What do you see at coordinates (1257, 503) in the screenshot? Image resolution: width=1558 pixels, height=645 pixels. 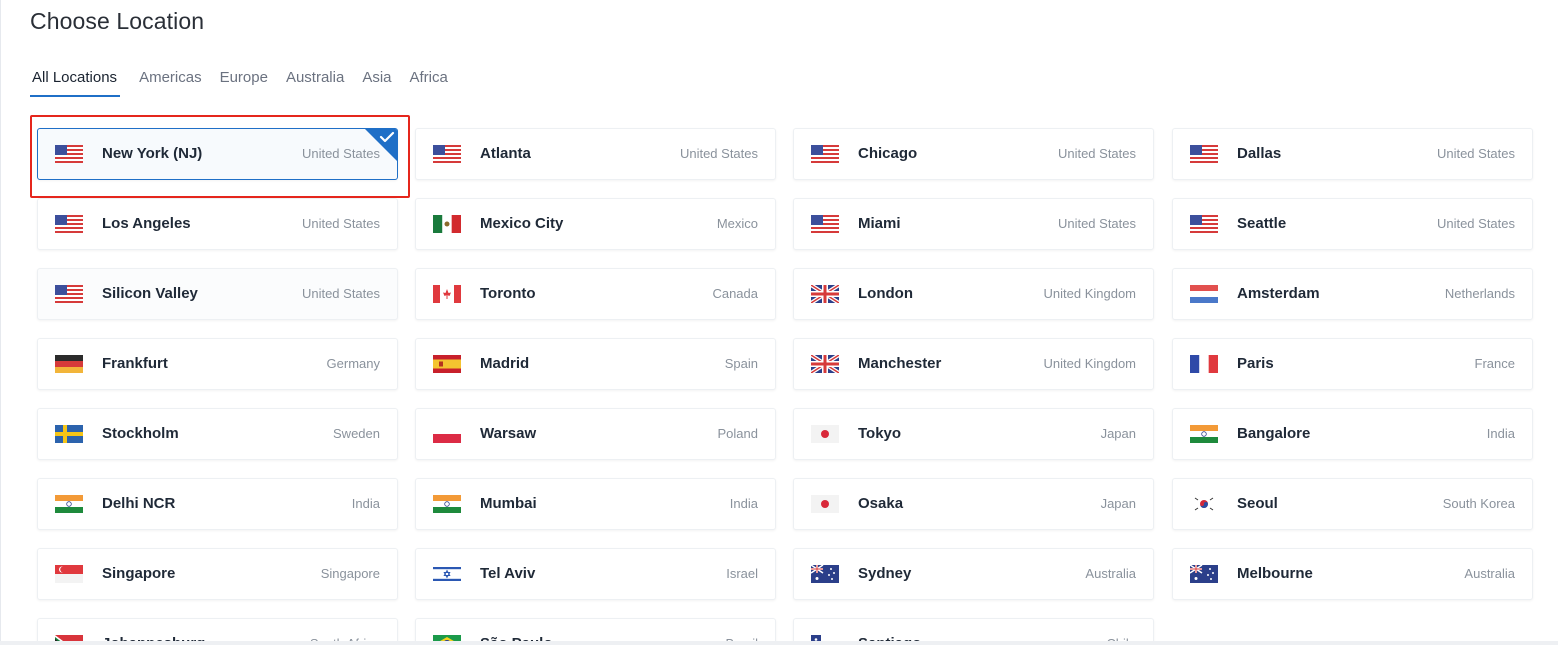 I see `location-city-name: Seoul` at bounding box center [1257, 503].